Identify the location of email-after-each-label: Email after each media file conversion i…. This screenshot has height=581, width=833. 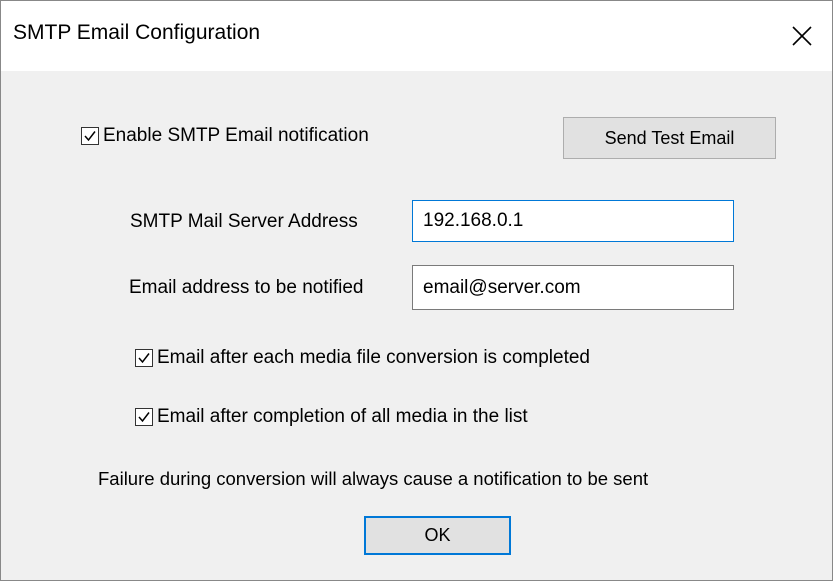
(373, 357).